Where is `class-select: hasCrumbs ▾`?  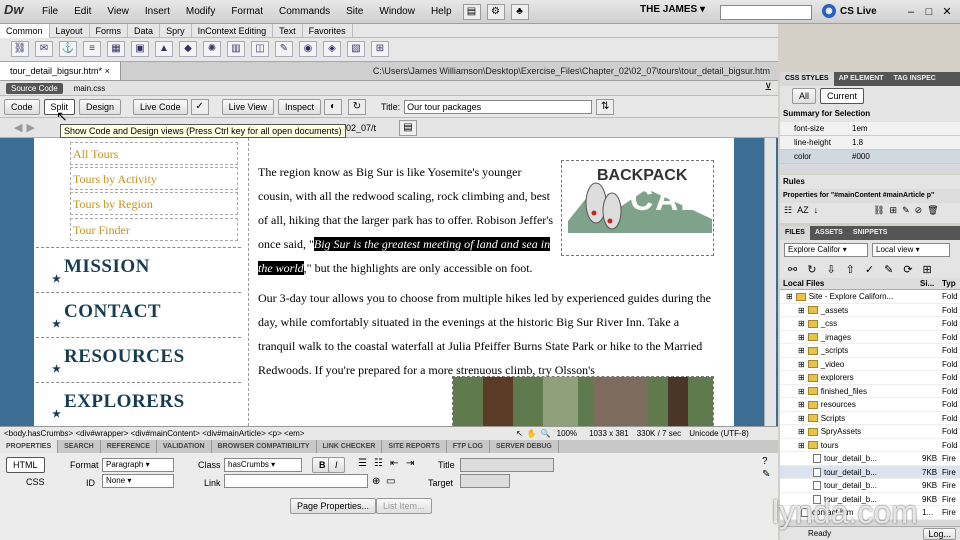 class-select: hasCrumbs ▾ is located at coordinates (263, 465).